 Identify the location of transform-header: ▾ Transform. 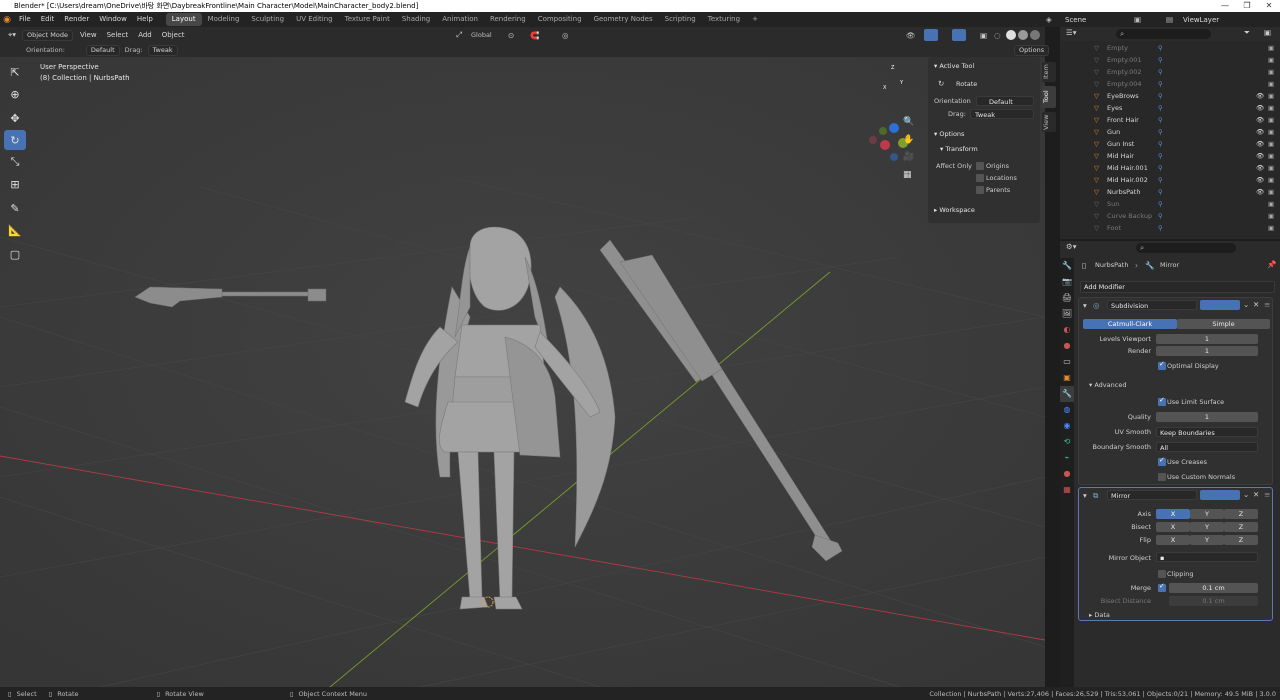
(956, 149).